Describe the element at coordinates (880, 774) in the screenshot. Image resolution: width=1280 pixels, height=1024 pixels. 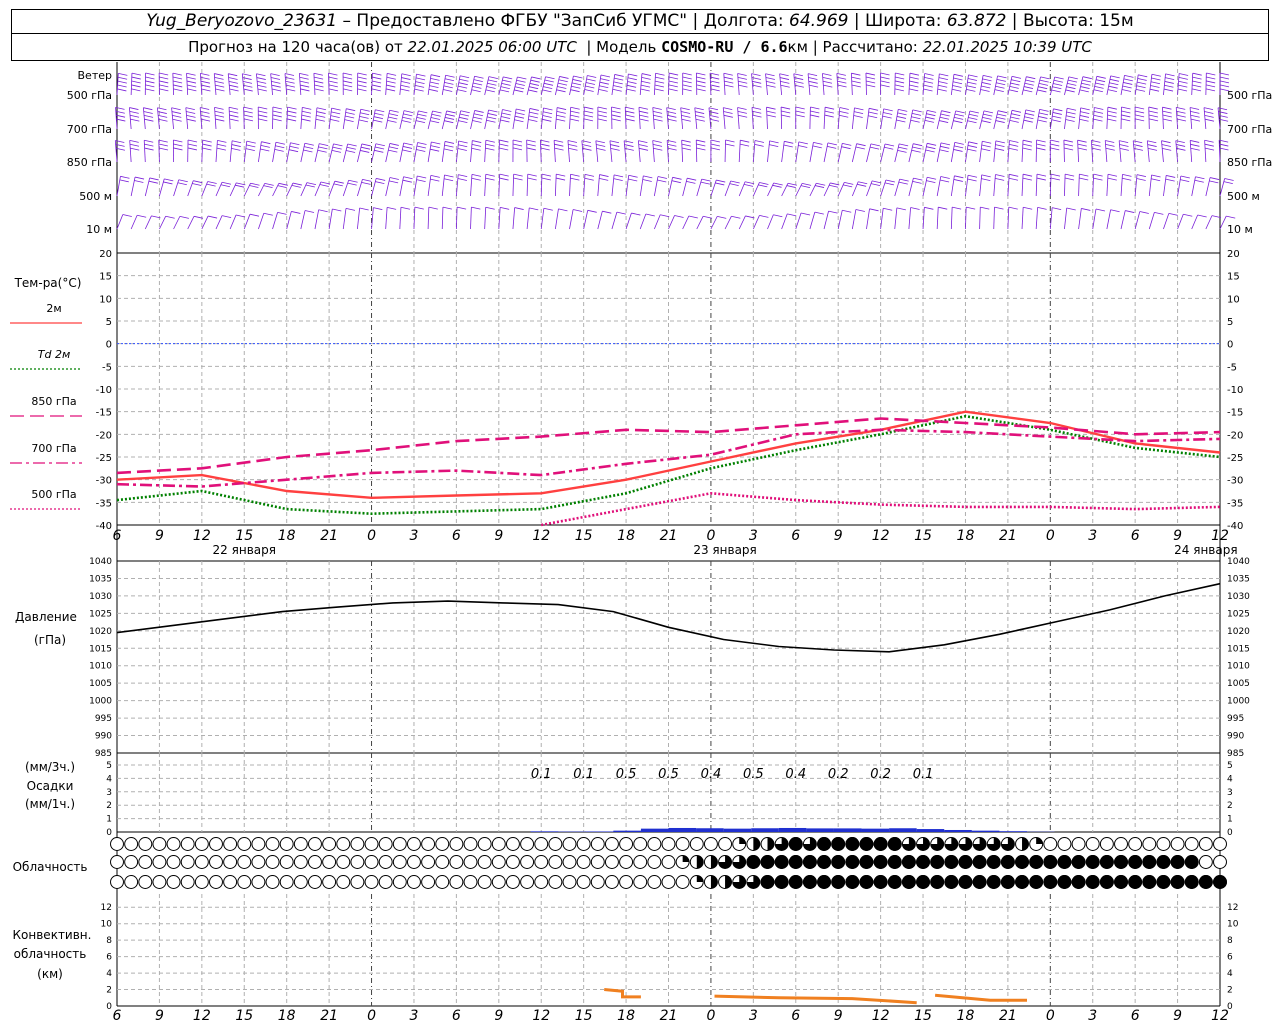
I see `precip-3h-label: 0.2` at that location.